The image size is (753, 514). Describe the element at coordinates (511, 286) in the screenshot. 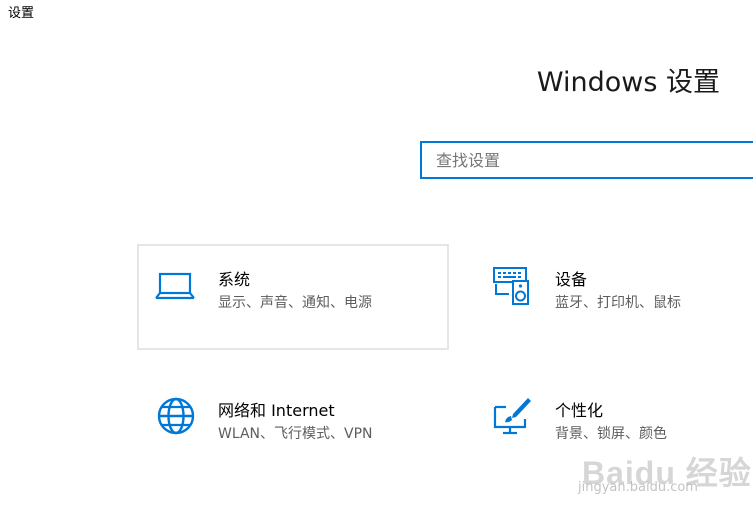

I see `devices-icon` at that location.